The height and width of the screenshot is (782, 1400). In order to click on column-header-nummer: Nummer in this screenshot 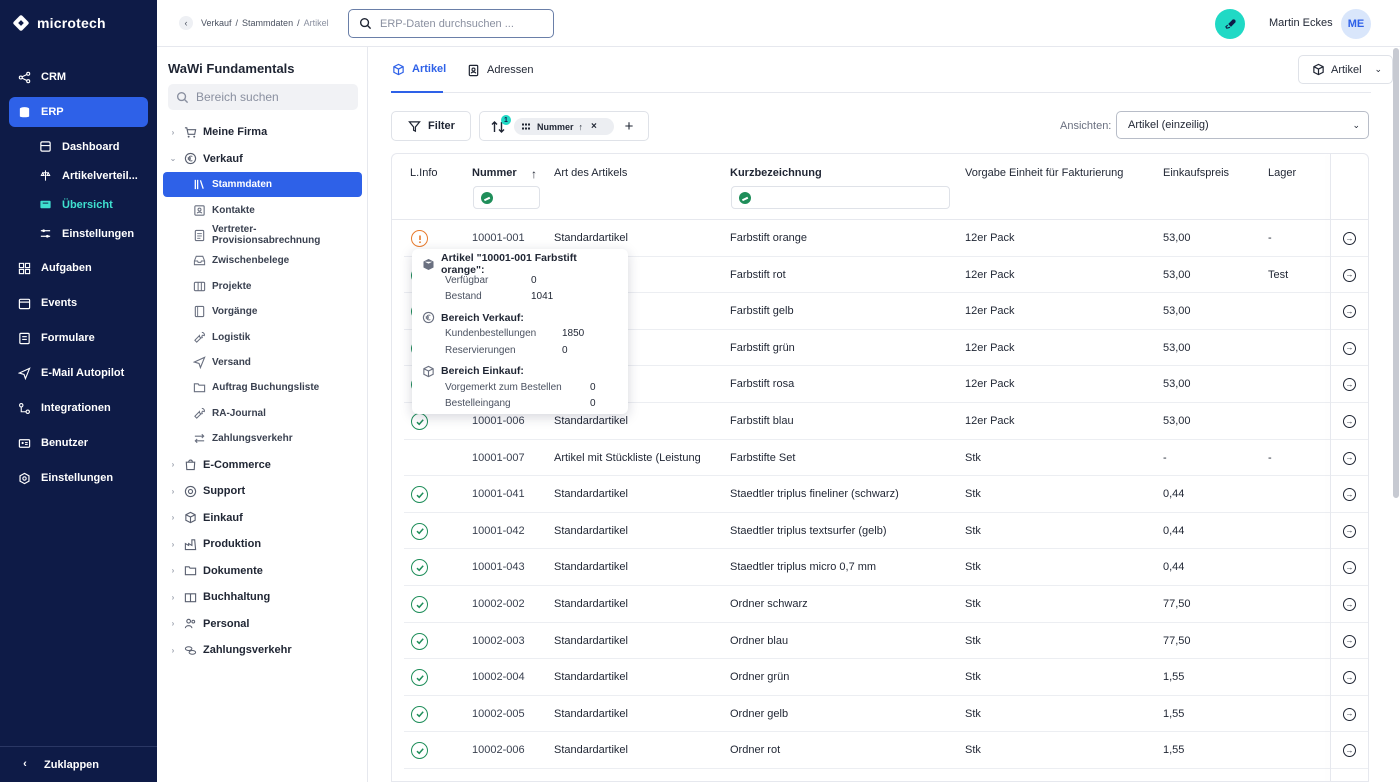, I will do `click(494, 173)`.